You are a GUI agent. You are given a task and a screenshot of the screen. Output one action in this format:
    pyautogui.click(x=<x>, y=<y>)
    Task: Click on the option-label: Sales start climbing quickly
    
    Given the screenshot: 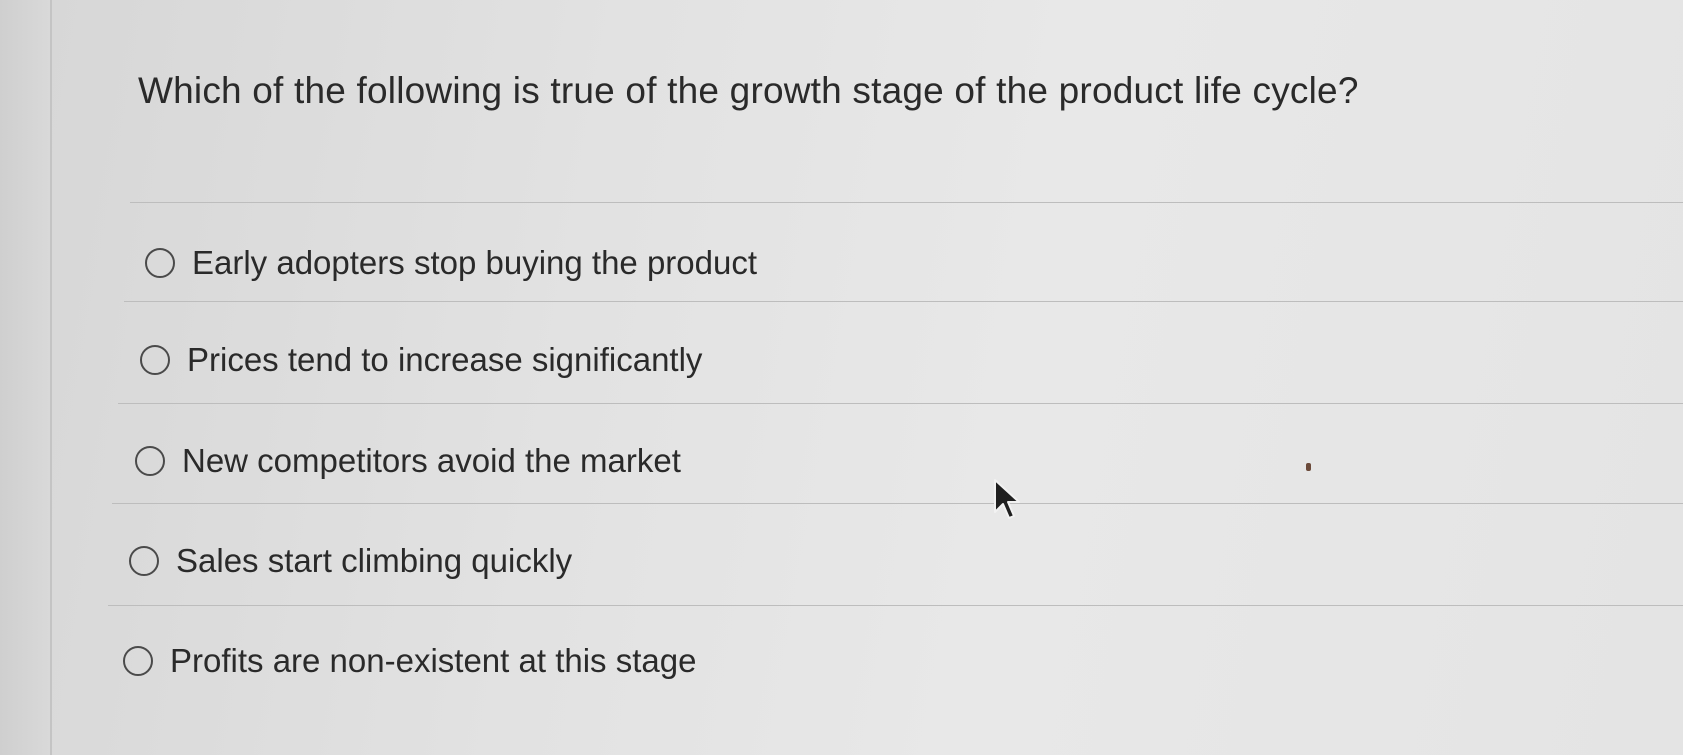 What is the action you would take?
    pyautogui.click(x=374, y=560)
    